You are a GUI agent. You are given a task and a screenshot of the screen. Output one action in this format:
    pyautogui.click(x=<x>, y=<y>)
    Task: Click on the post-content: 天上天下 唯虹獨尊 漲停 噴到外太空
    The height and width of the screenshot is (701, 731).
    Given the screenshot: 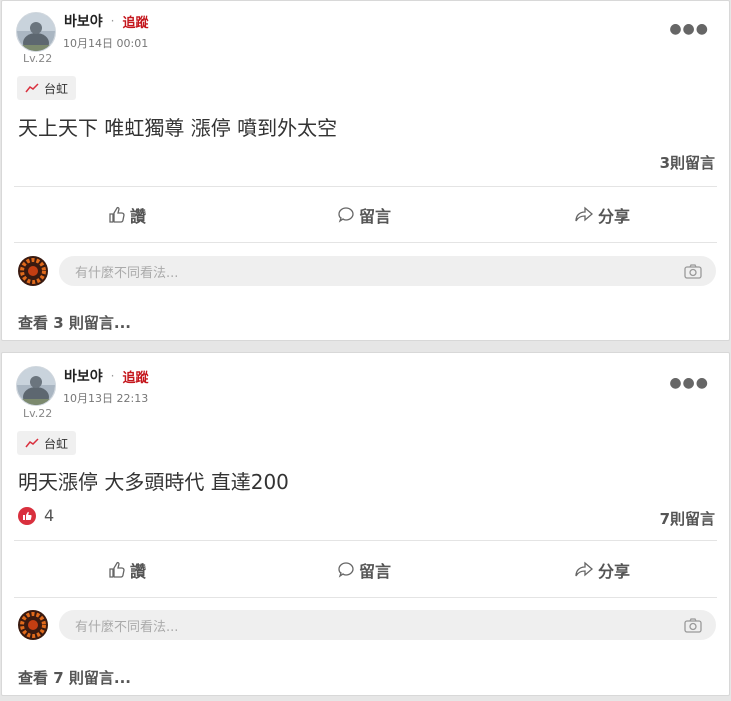 What is the action you would take?
    pyautogui.click(x=178, y=128)
    